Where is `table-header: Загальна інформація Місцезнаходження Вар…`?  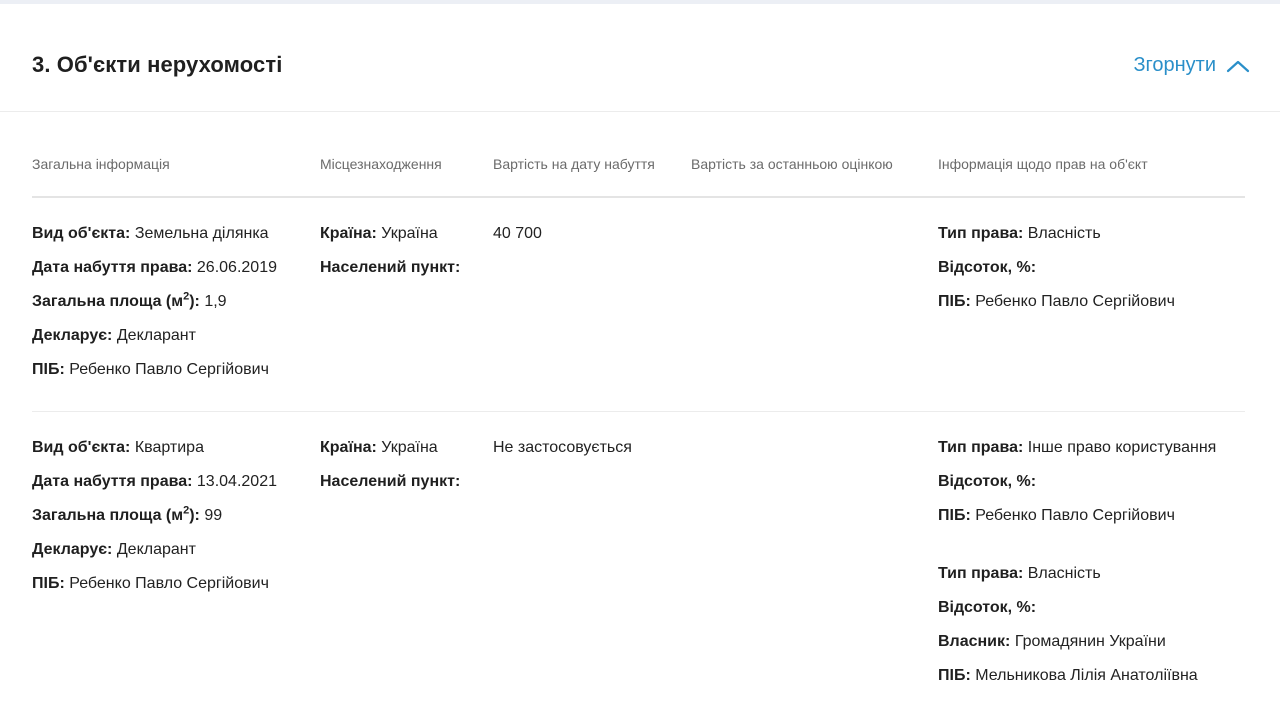 table-header: Загальна інформація Місцезнаходження Вар… is located at coordinates (638, 155).